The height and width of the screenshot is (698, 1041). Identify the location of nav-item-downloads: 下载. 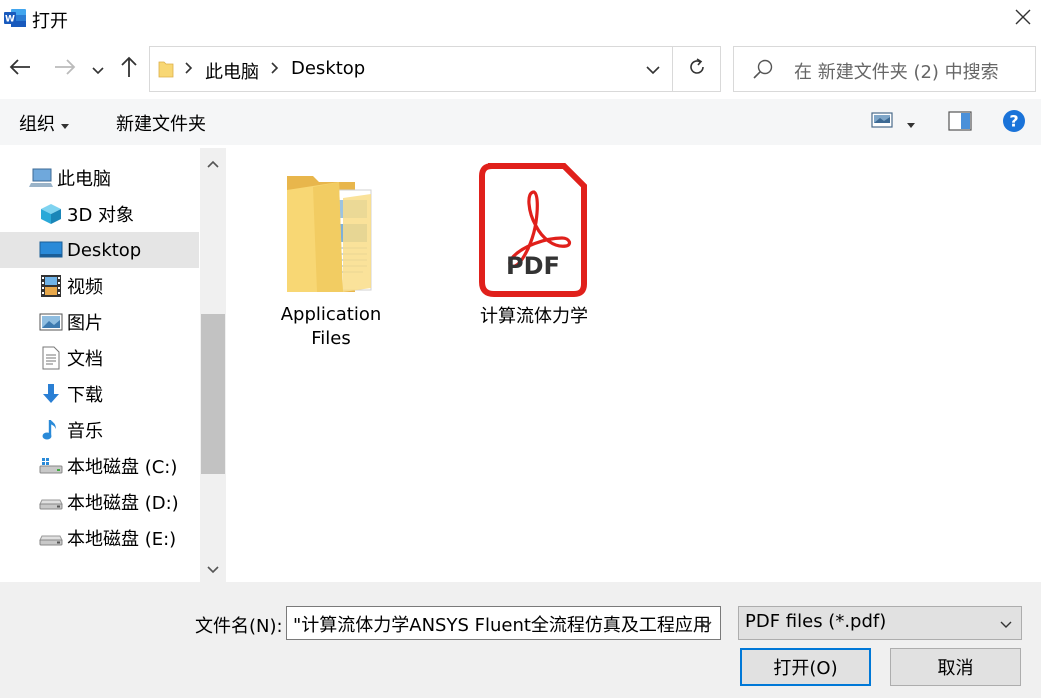
(99, 394).